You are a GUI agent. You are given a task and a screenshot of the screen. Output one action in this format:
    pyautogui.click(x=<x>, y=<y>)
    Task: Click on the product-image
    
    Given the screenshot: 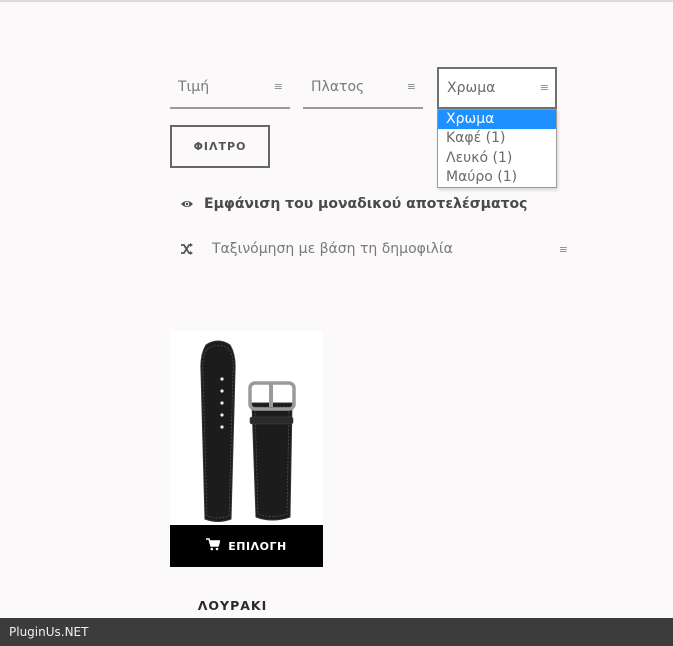 What is the action you would take?
    pyautogui.click(x=246, y=428)
    